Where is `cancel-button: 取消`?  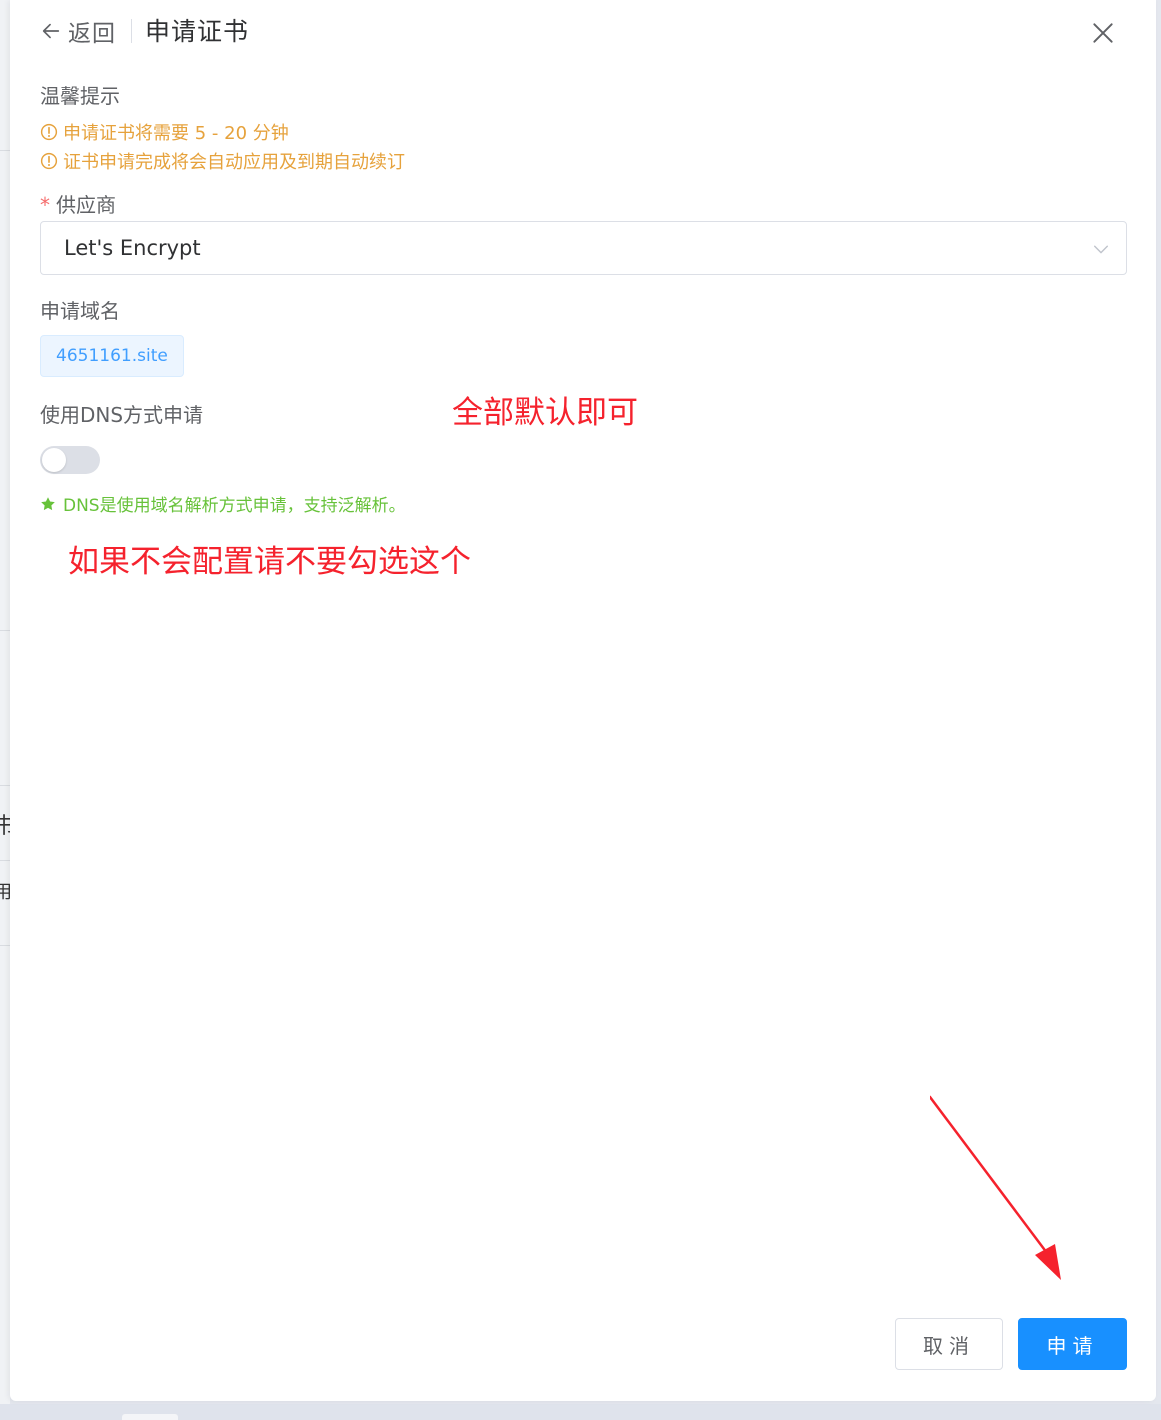
cancel-button: 取消 is located at coordinates (949, 1344).